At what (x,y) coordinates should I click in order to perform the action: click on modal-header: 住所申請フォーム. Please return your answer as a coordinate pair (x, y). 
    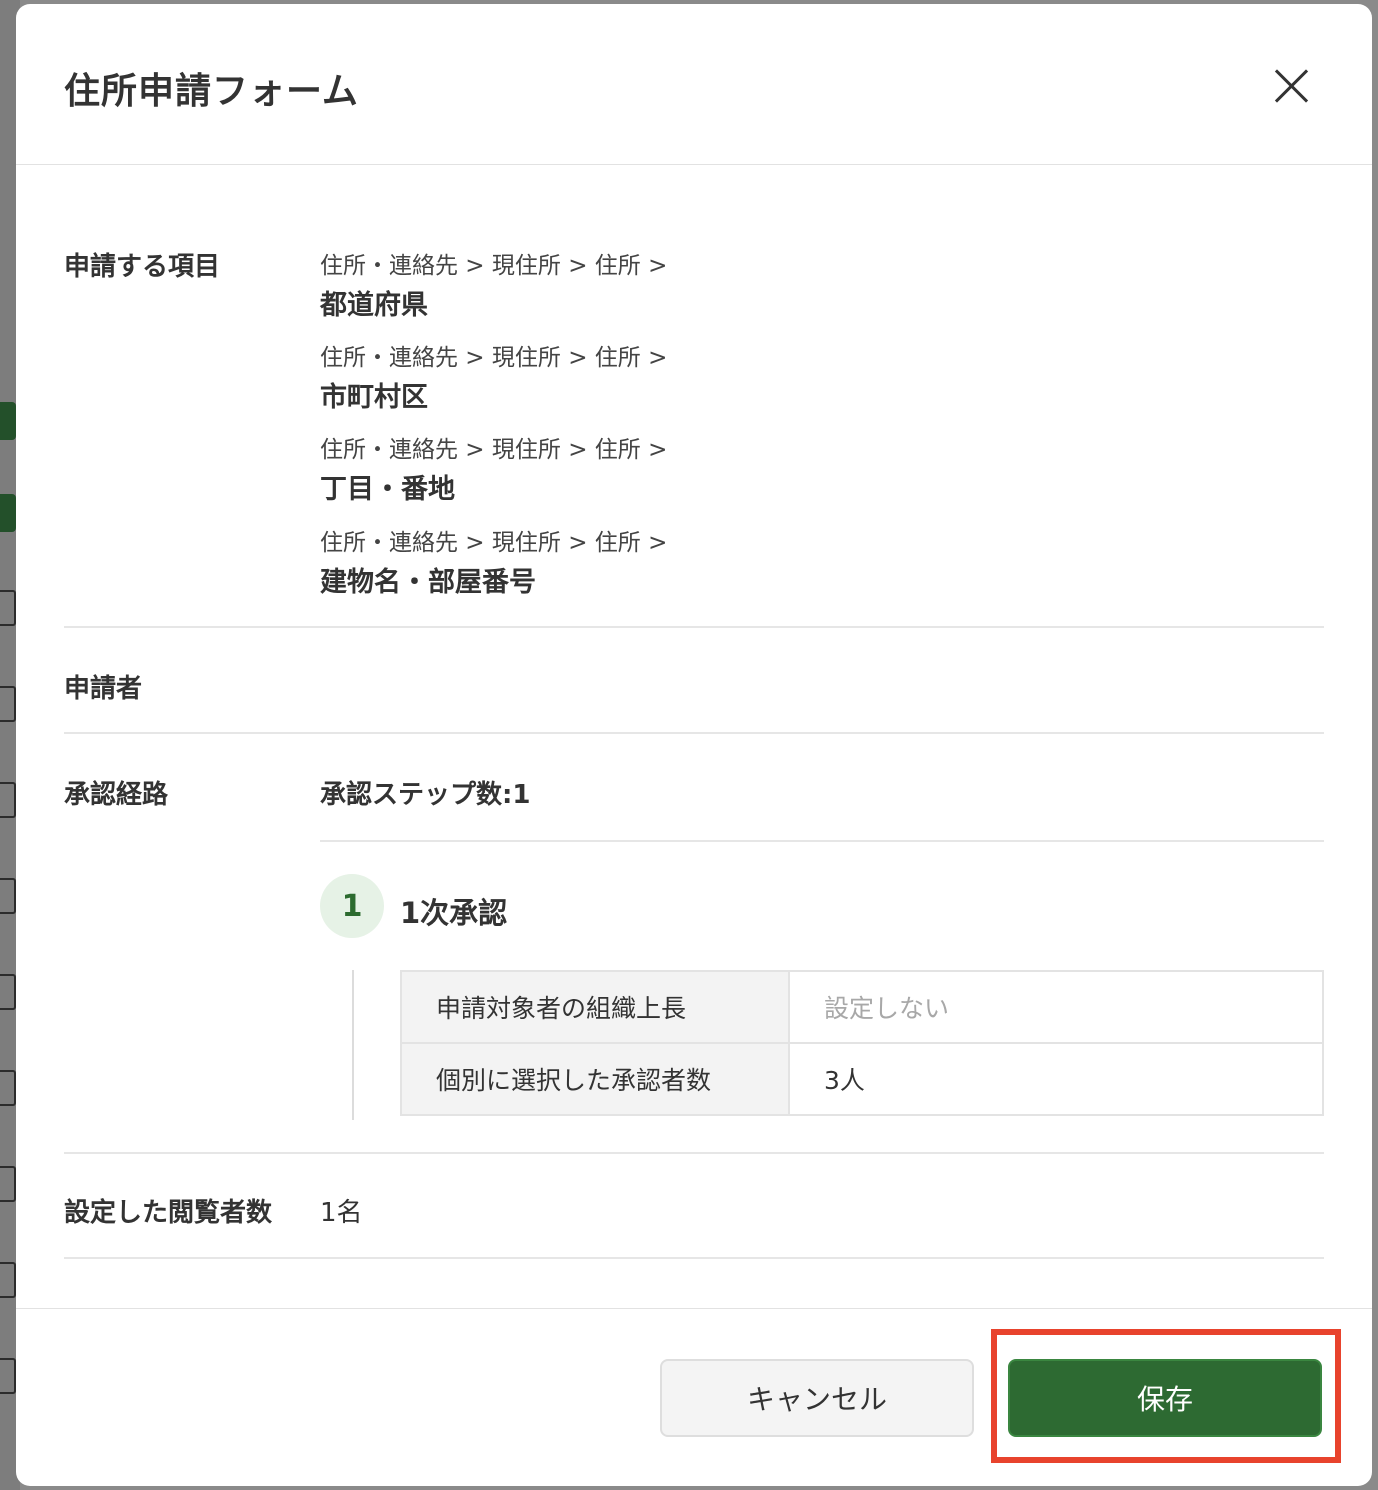
    Looking at the image, I should click on (694, 84).